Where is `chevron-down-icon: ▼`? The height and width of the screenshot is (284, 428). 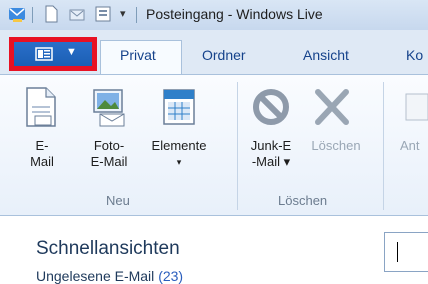 chevron-down-icon: ▼ is located at coordinates (71, 52).